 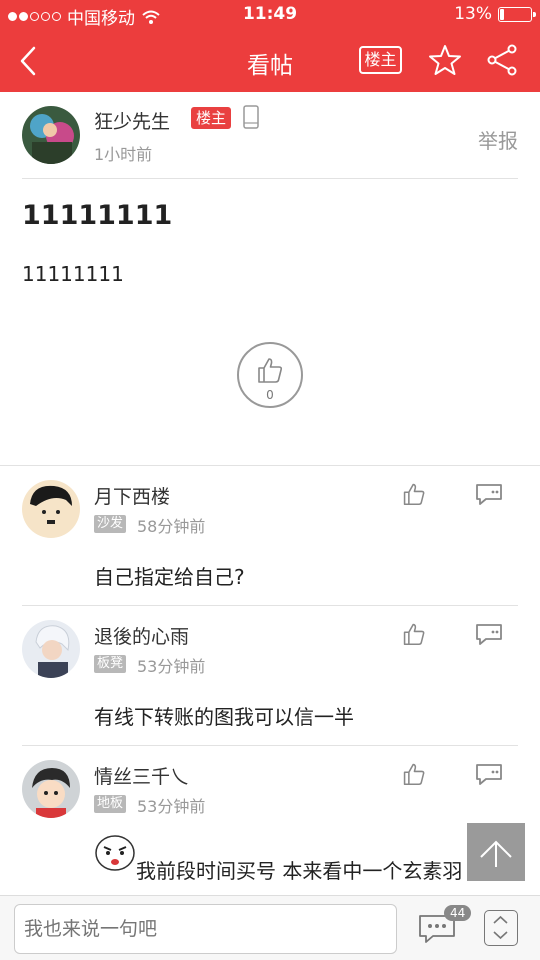 What do you see at coordinates (495, 14) in the screenshot?
I see `battery-group: 13%` at bounding box center [495, 14].